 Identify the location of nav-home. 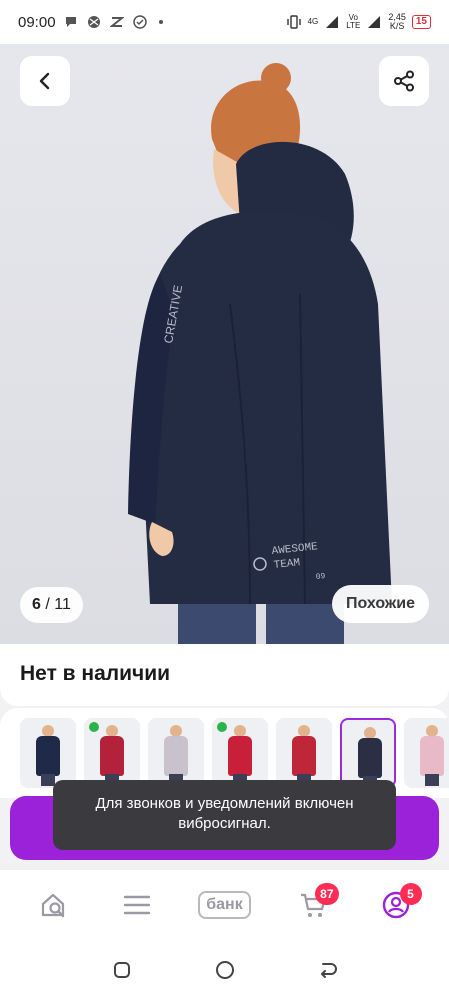
(54, 905).